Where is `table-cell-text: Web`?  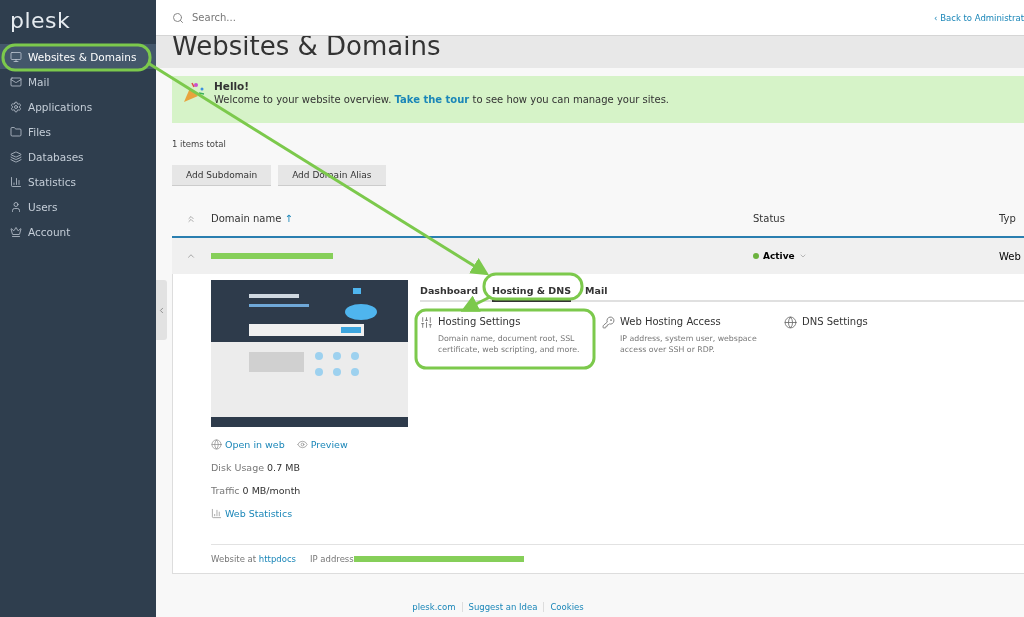
table-cell-text: Web is located at coordinates (1010, 256).